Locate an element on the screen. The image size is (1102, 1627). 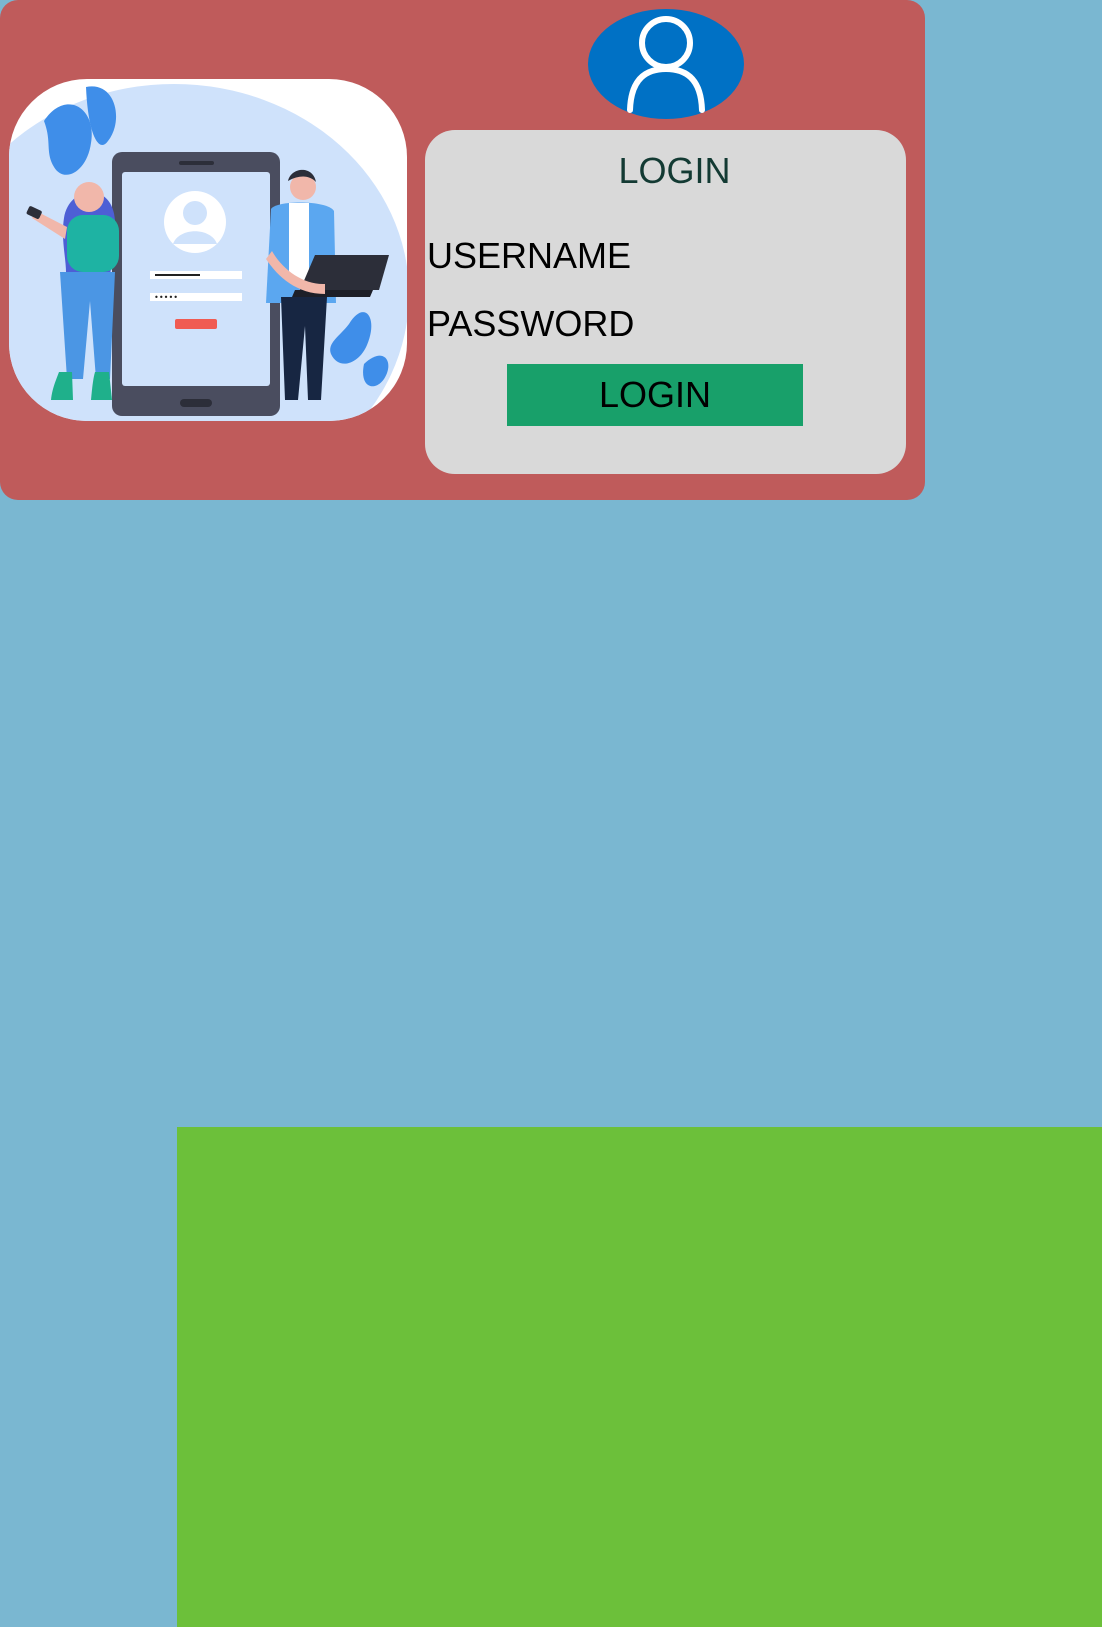
user-avatar-icon is located at coordinates (666, 64).